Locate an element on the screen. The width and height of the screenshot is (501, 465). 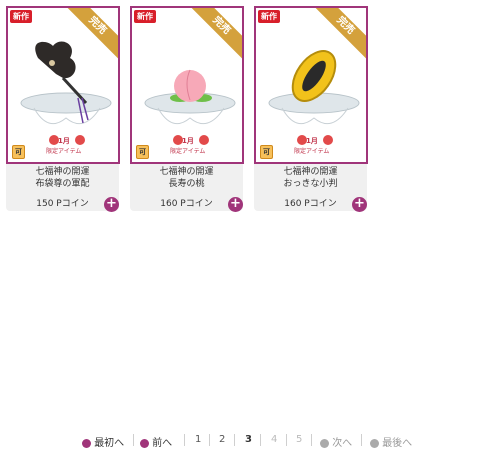
next-page-label: 次へ is located at coordinates (342, 443).